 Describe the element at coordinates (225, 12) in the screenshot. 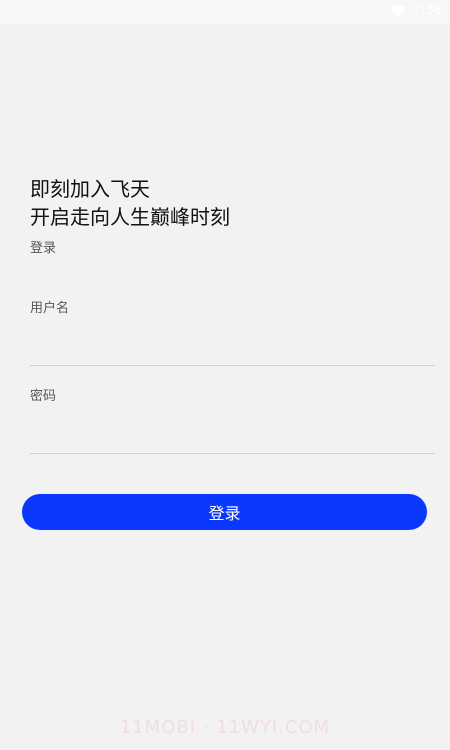

I see `status-bar: 7:38` at that location.